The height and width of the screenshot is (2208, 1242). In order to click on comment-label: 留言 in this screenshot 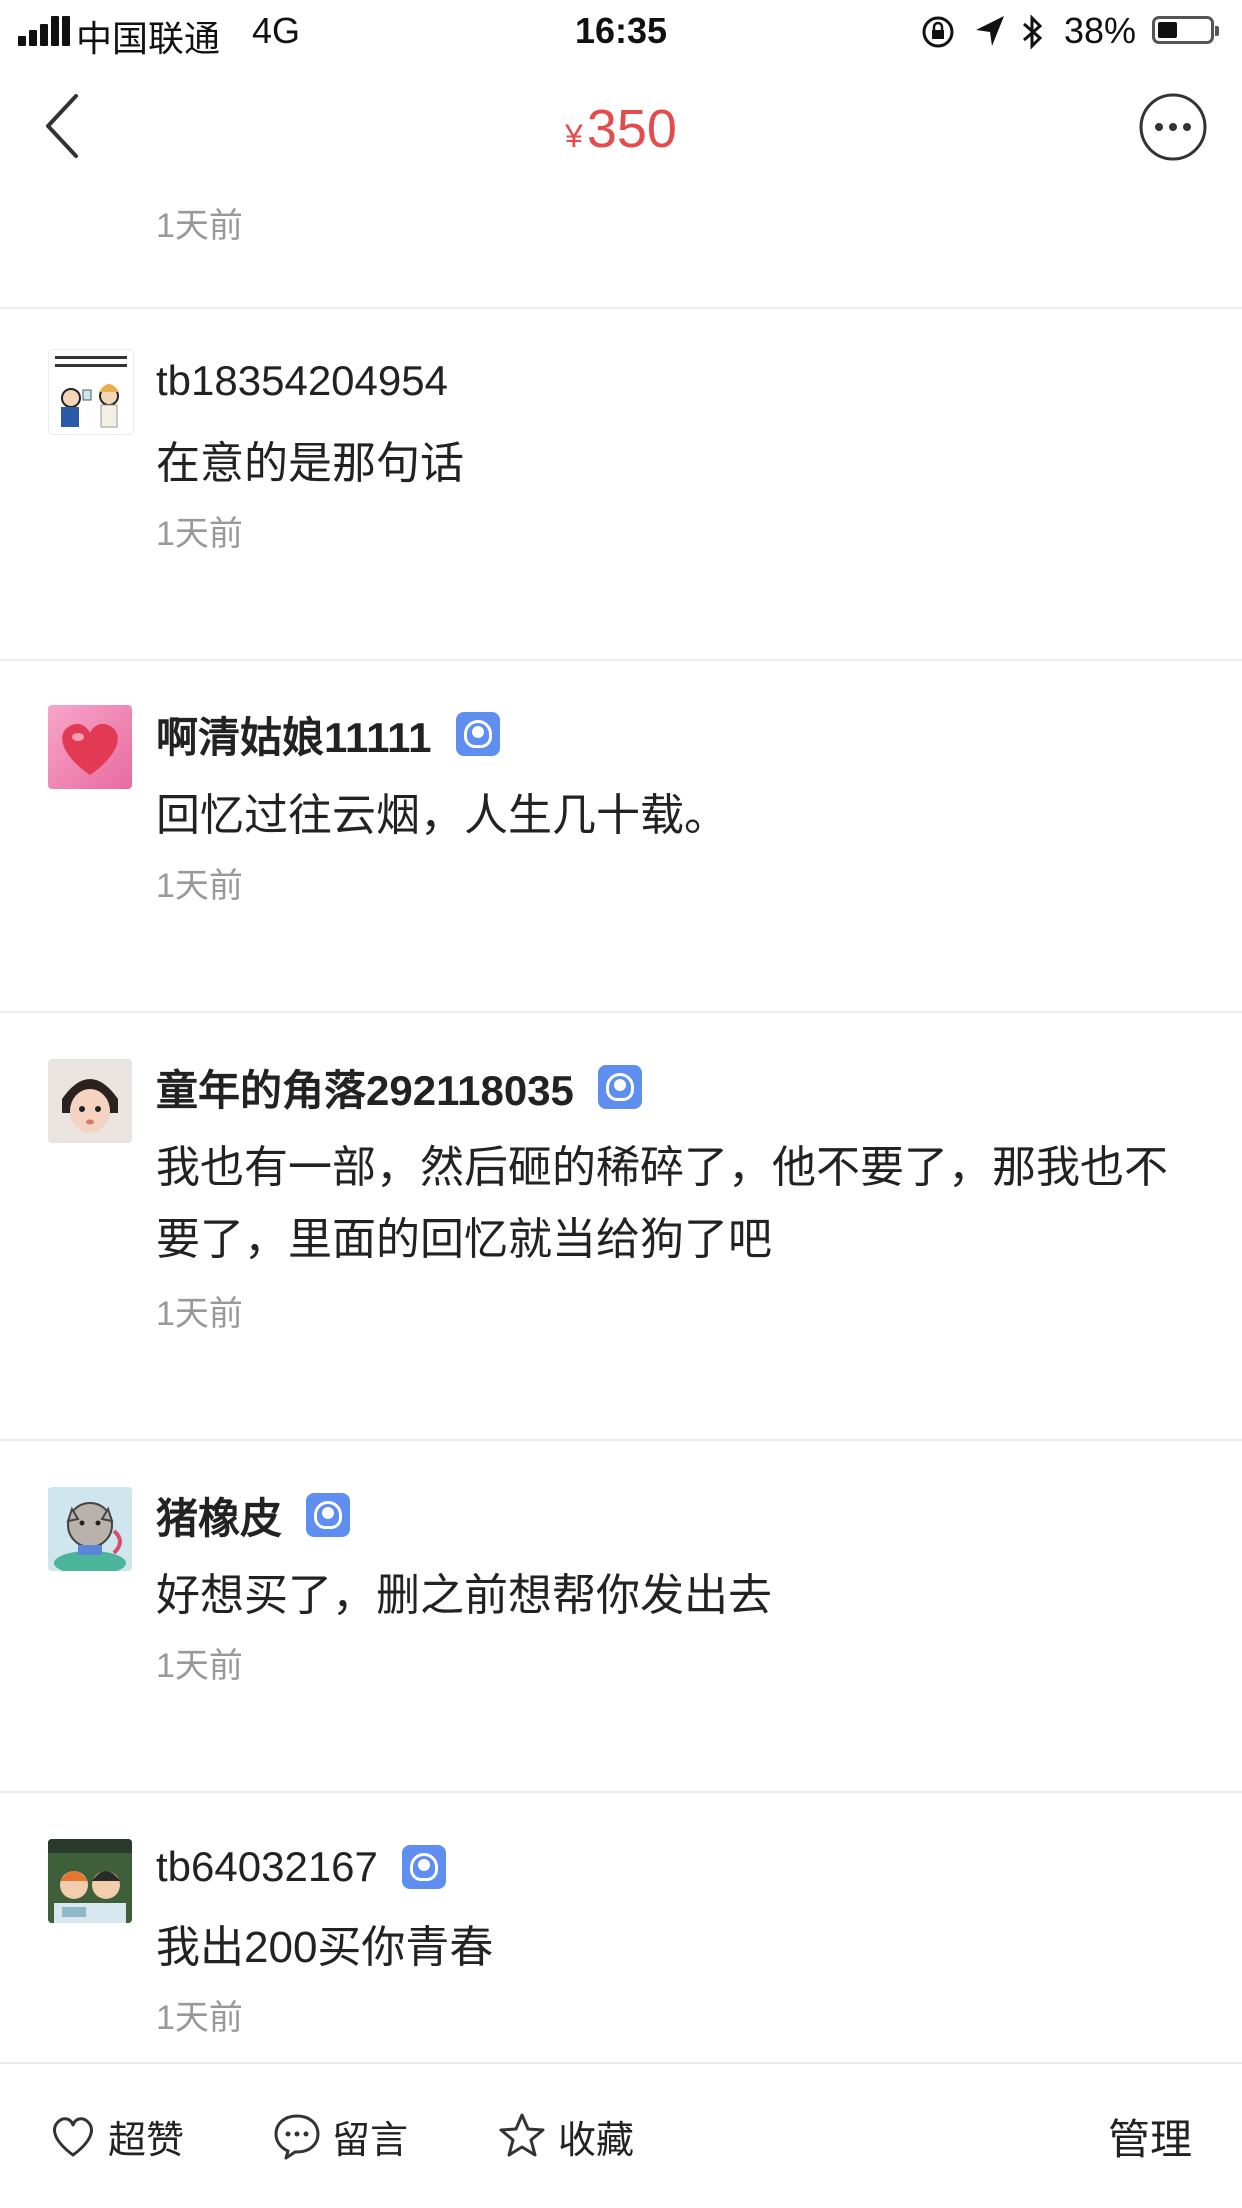, I will do `click(370, 2140)`.